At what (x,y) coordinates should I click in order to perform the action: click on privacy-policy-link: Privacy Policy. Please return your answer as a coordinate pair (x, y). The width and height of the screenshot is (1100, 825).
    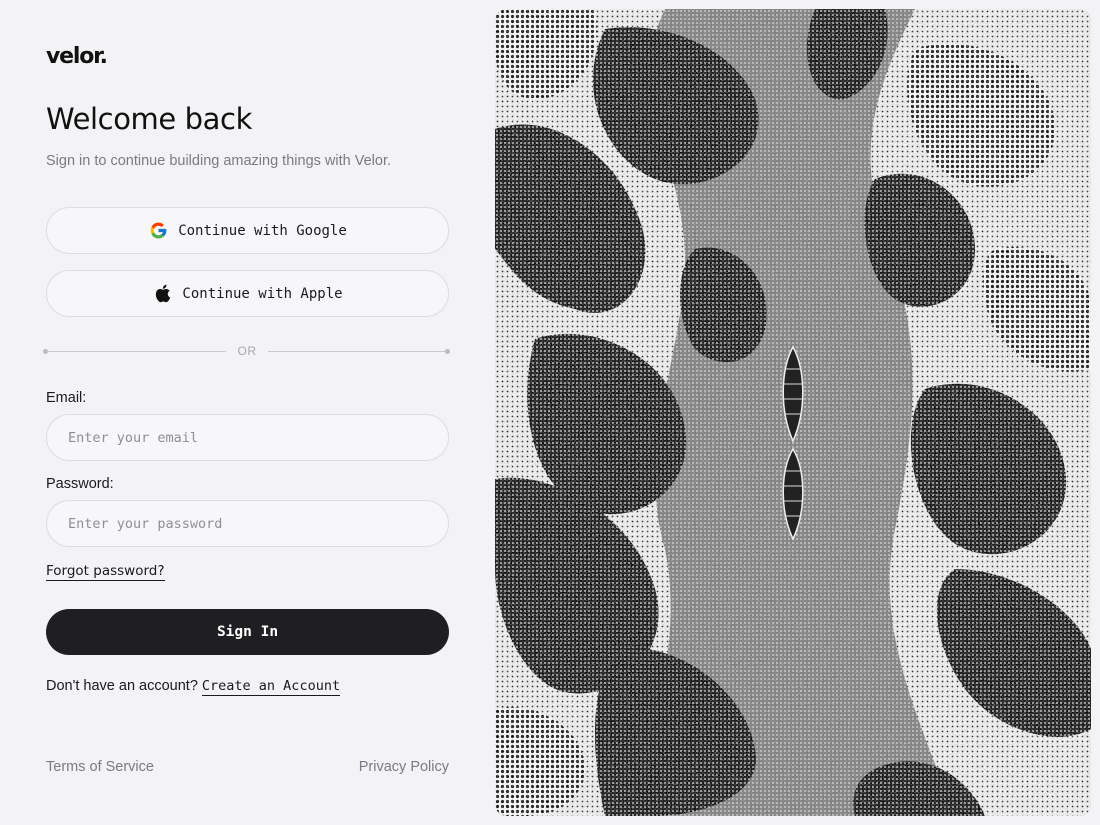
    Looking at the image, I should click on (404, 767).